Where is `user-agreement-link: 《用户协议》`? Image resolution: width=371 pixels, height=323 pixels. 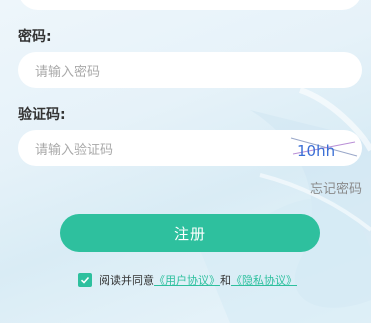 user-agreement-link: 《用户协议》 is located at coordinates (187, 280).